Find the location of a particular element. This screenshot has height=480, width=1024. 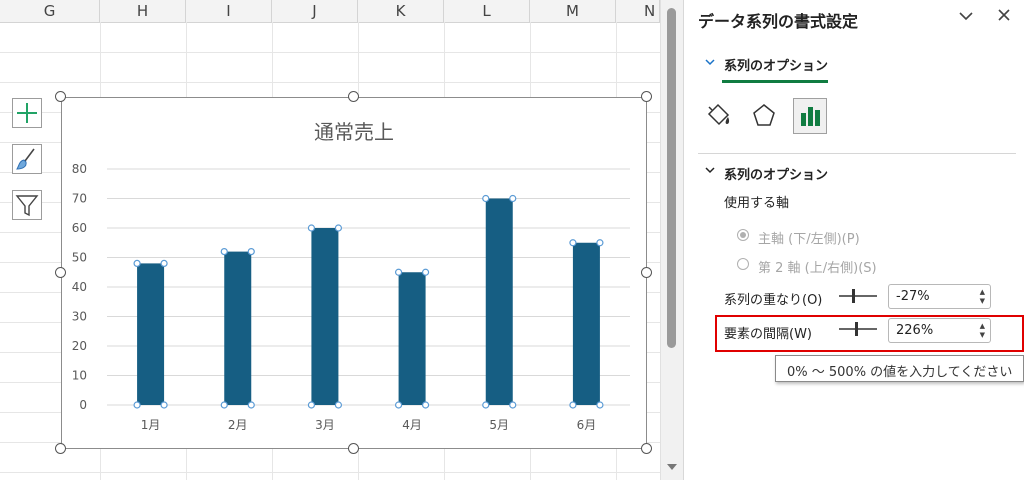

primary-axis-radio is located at coordinates (743, 235).